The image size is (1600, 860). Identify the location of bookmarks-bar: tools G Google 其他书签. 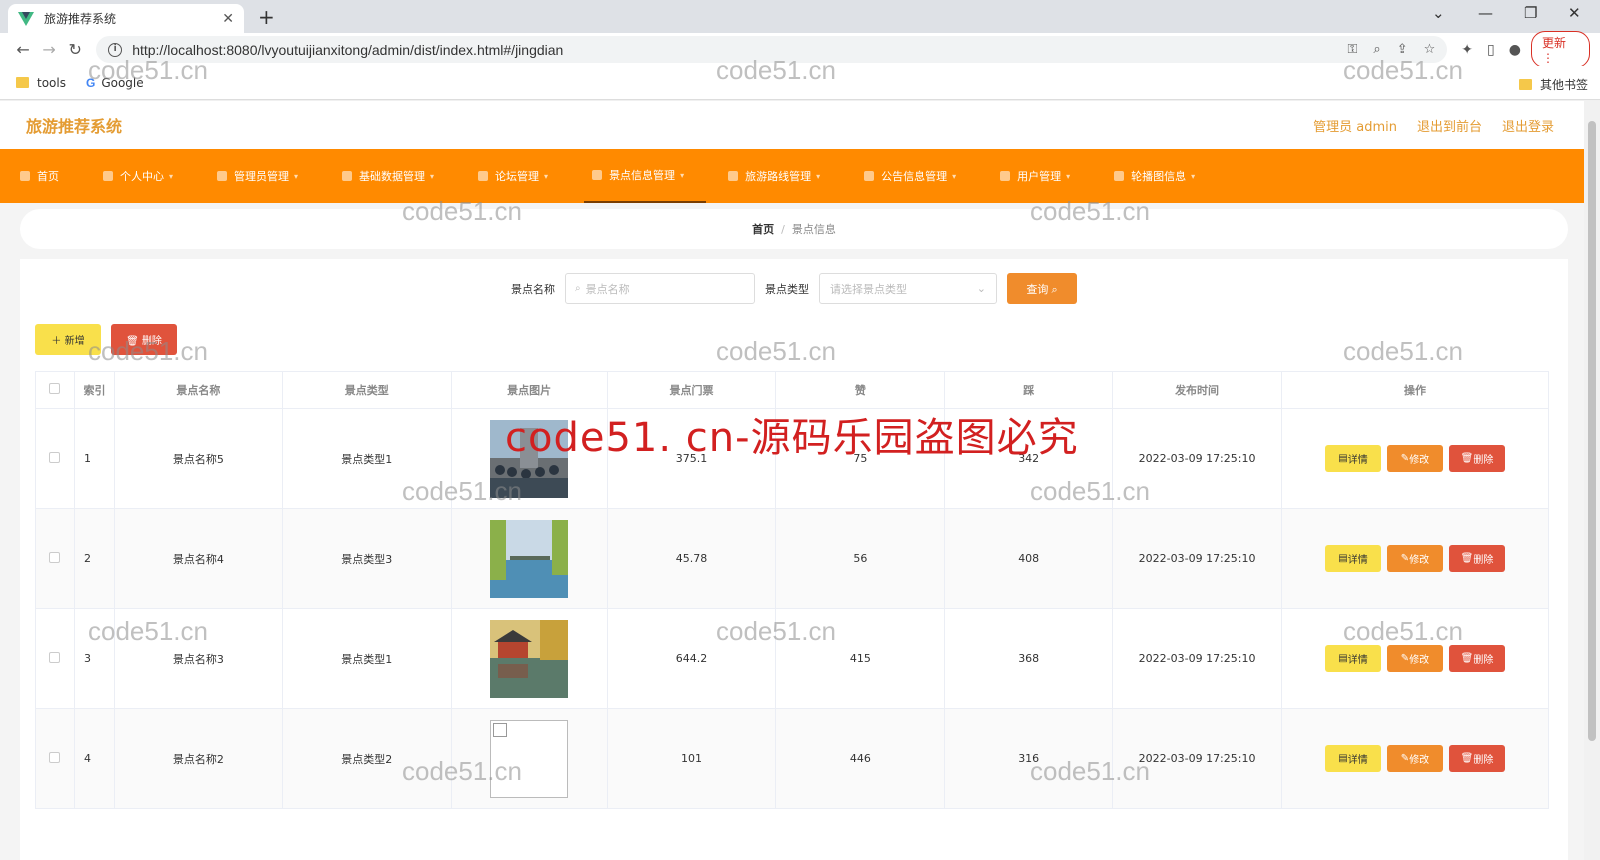
(800, 83).